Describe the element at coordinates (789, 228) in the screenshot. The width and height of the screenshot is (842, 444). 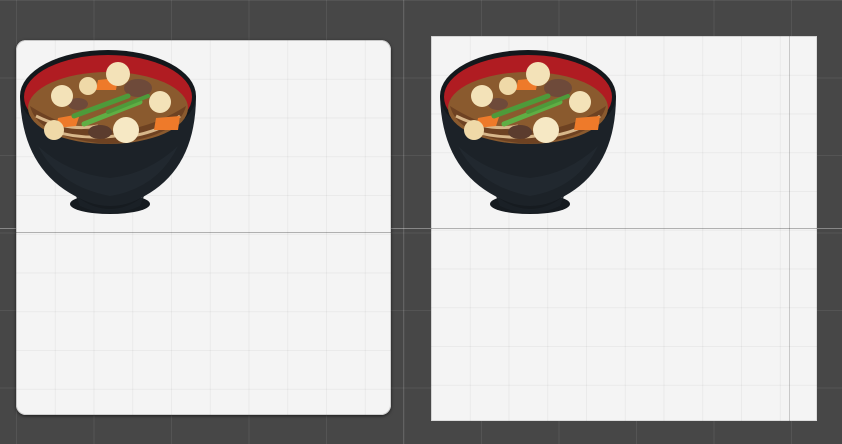
I see `panel-vertical-line` at that location.